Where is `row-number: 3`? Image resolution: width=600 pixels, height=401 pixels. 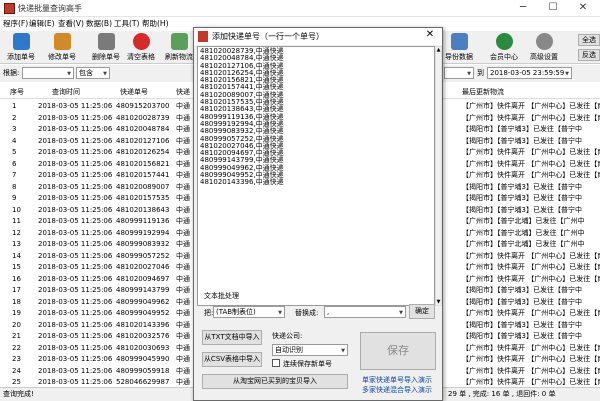
row-number: 3 is located at coordinates (14, 129).